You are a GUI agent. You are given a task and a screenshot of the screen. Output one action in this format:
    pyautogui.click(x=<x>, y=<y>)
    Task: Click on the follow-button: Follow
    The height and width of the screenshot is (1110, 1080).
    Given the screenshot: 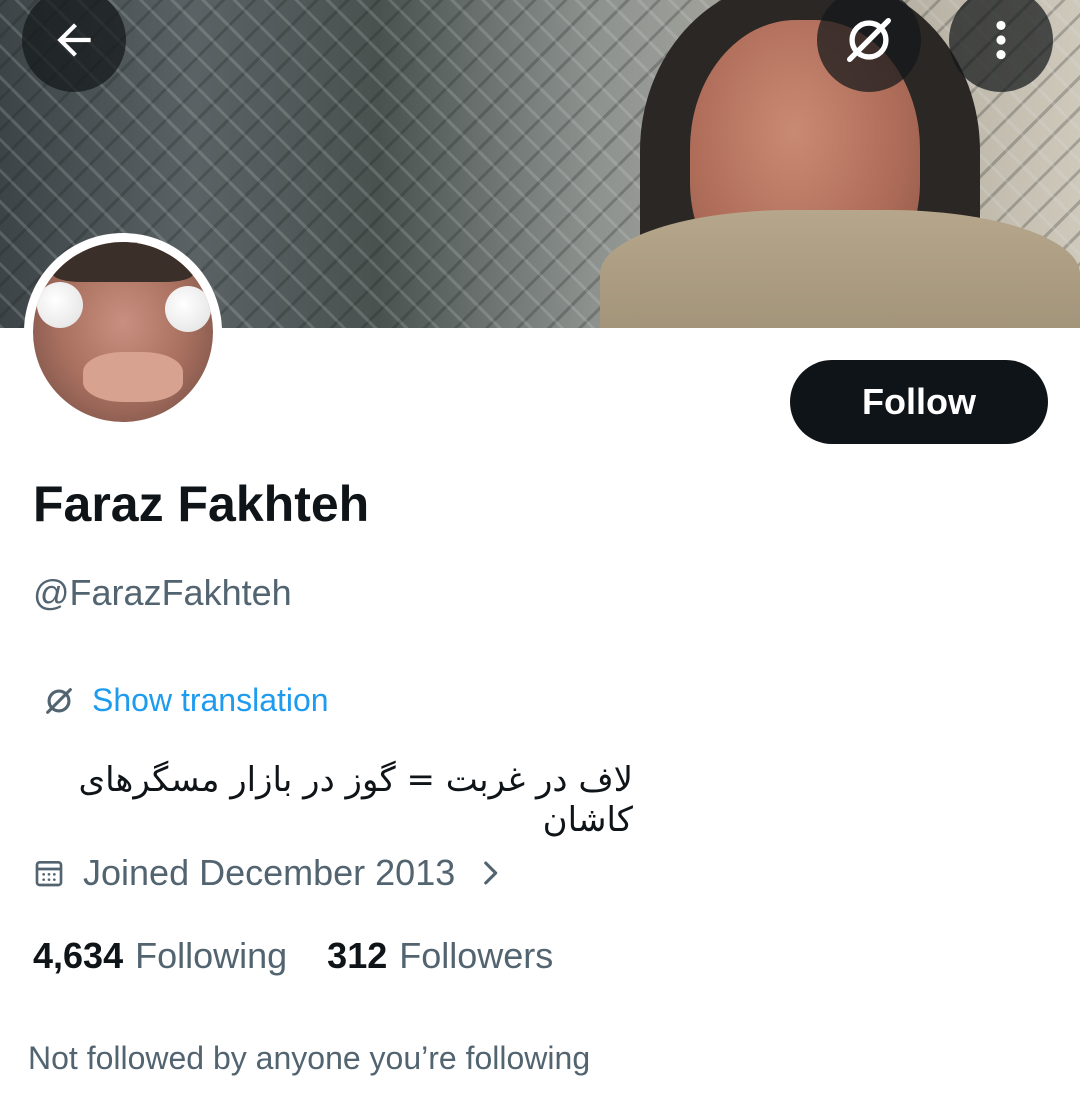 What is the action you would take?
    pyautogui.click(x=919, y=402)
    